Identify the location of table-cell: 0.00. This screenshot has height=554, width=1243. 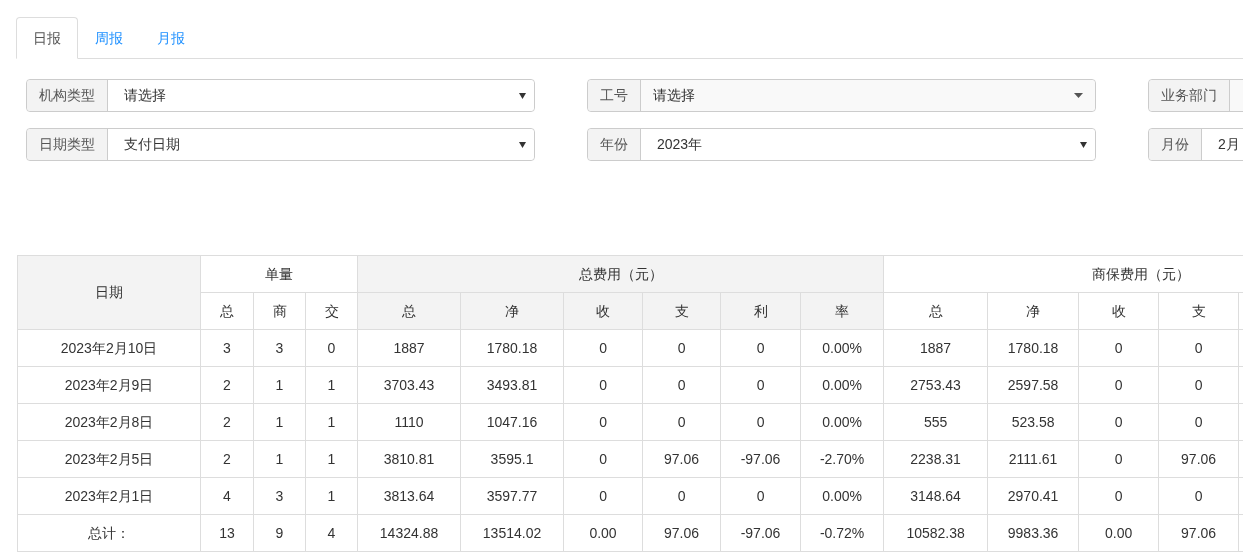
(1118, 533).